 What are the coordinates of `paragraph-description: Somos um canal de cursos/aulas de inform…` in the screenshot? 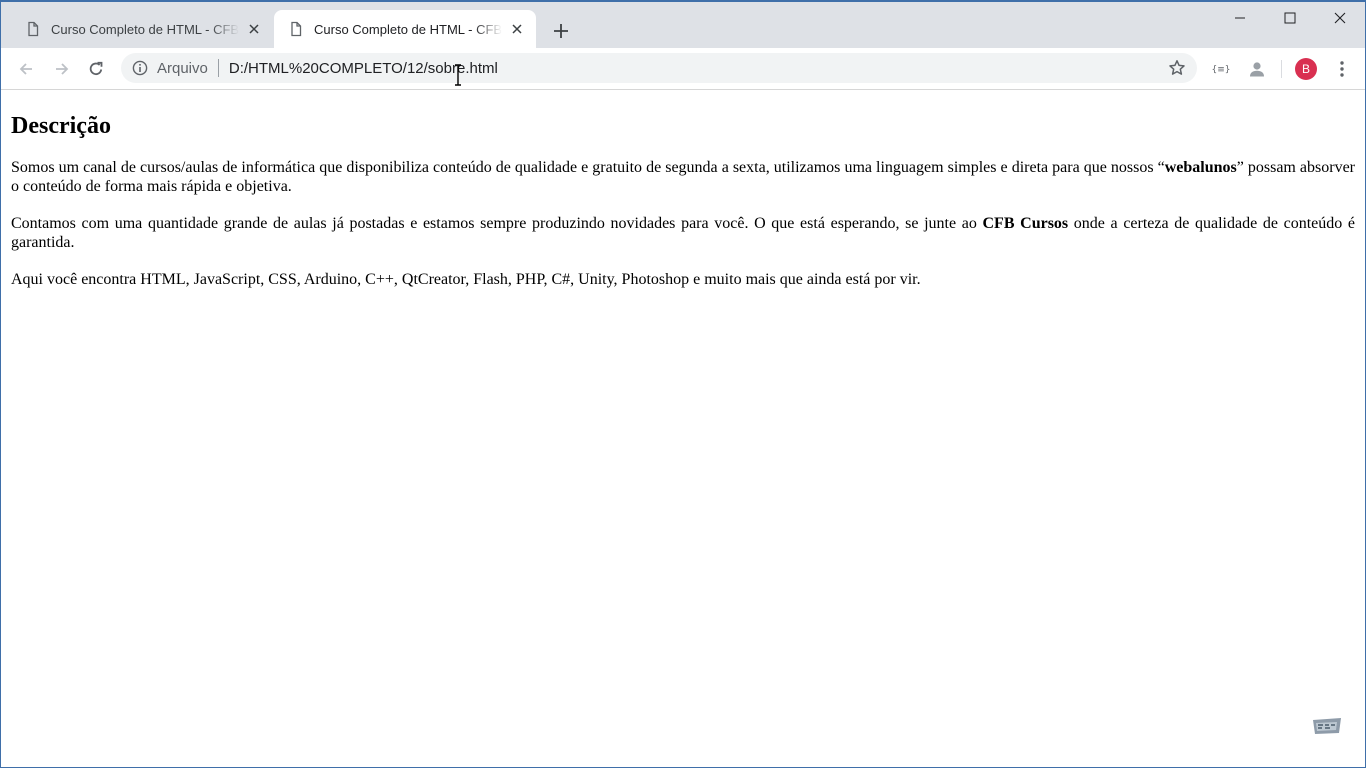 It's located at (683, 177).